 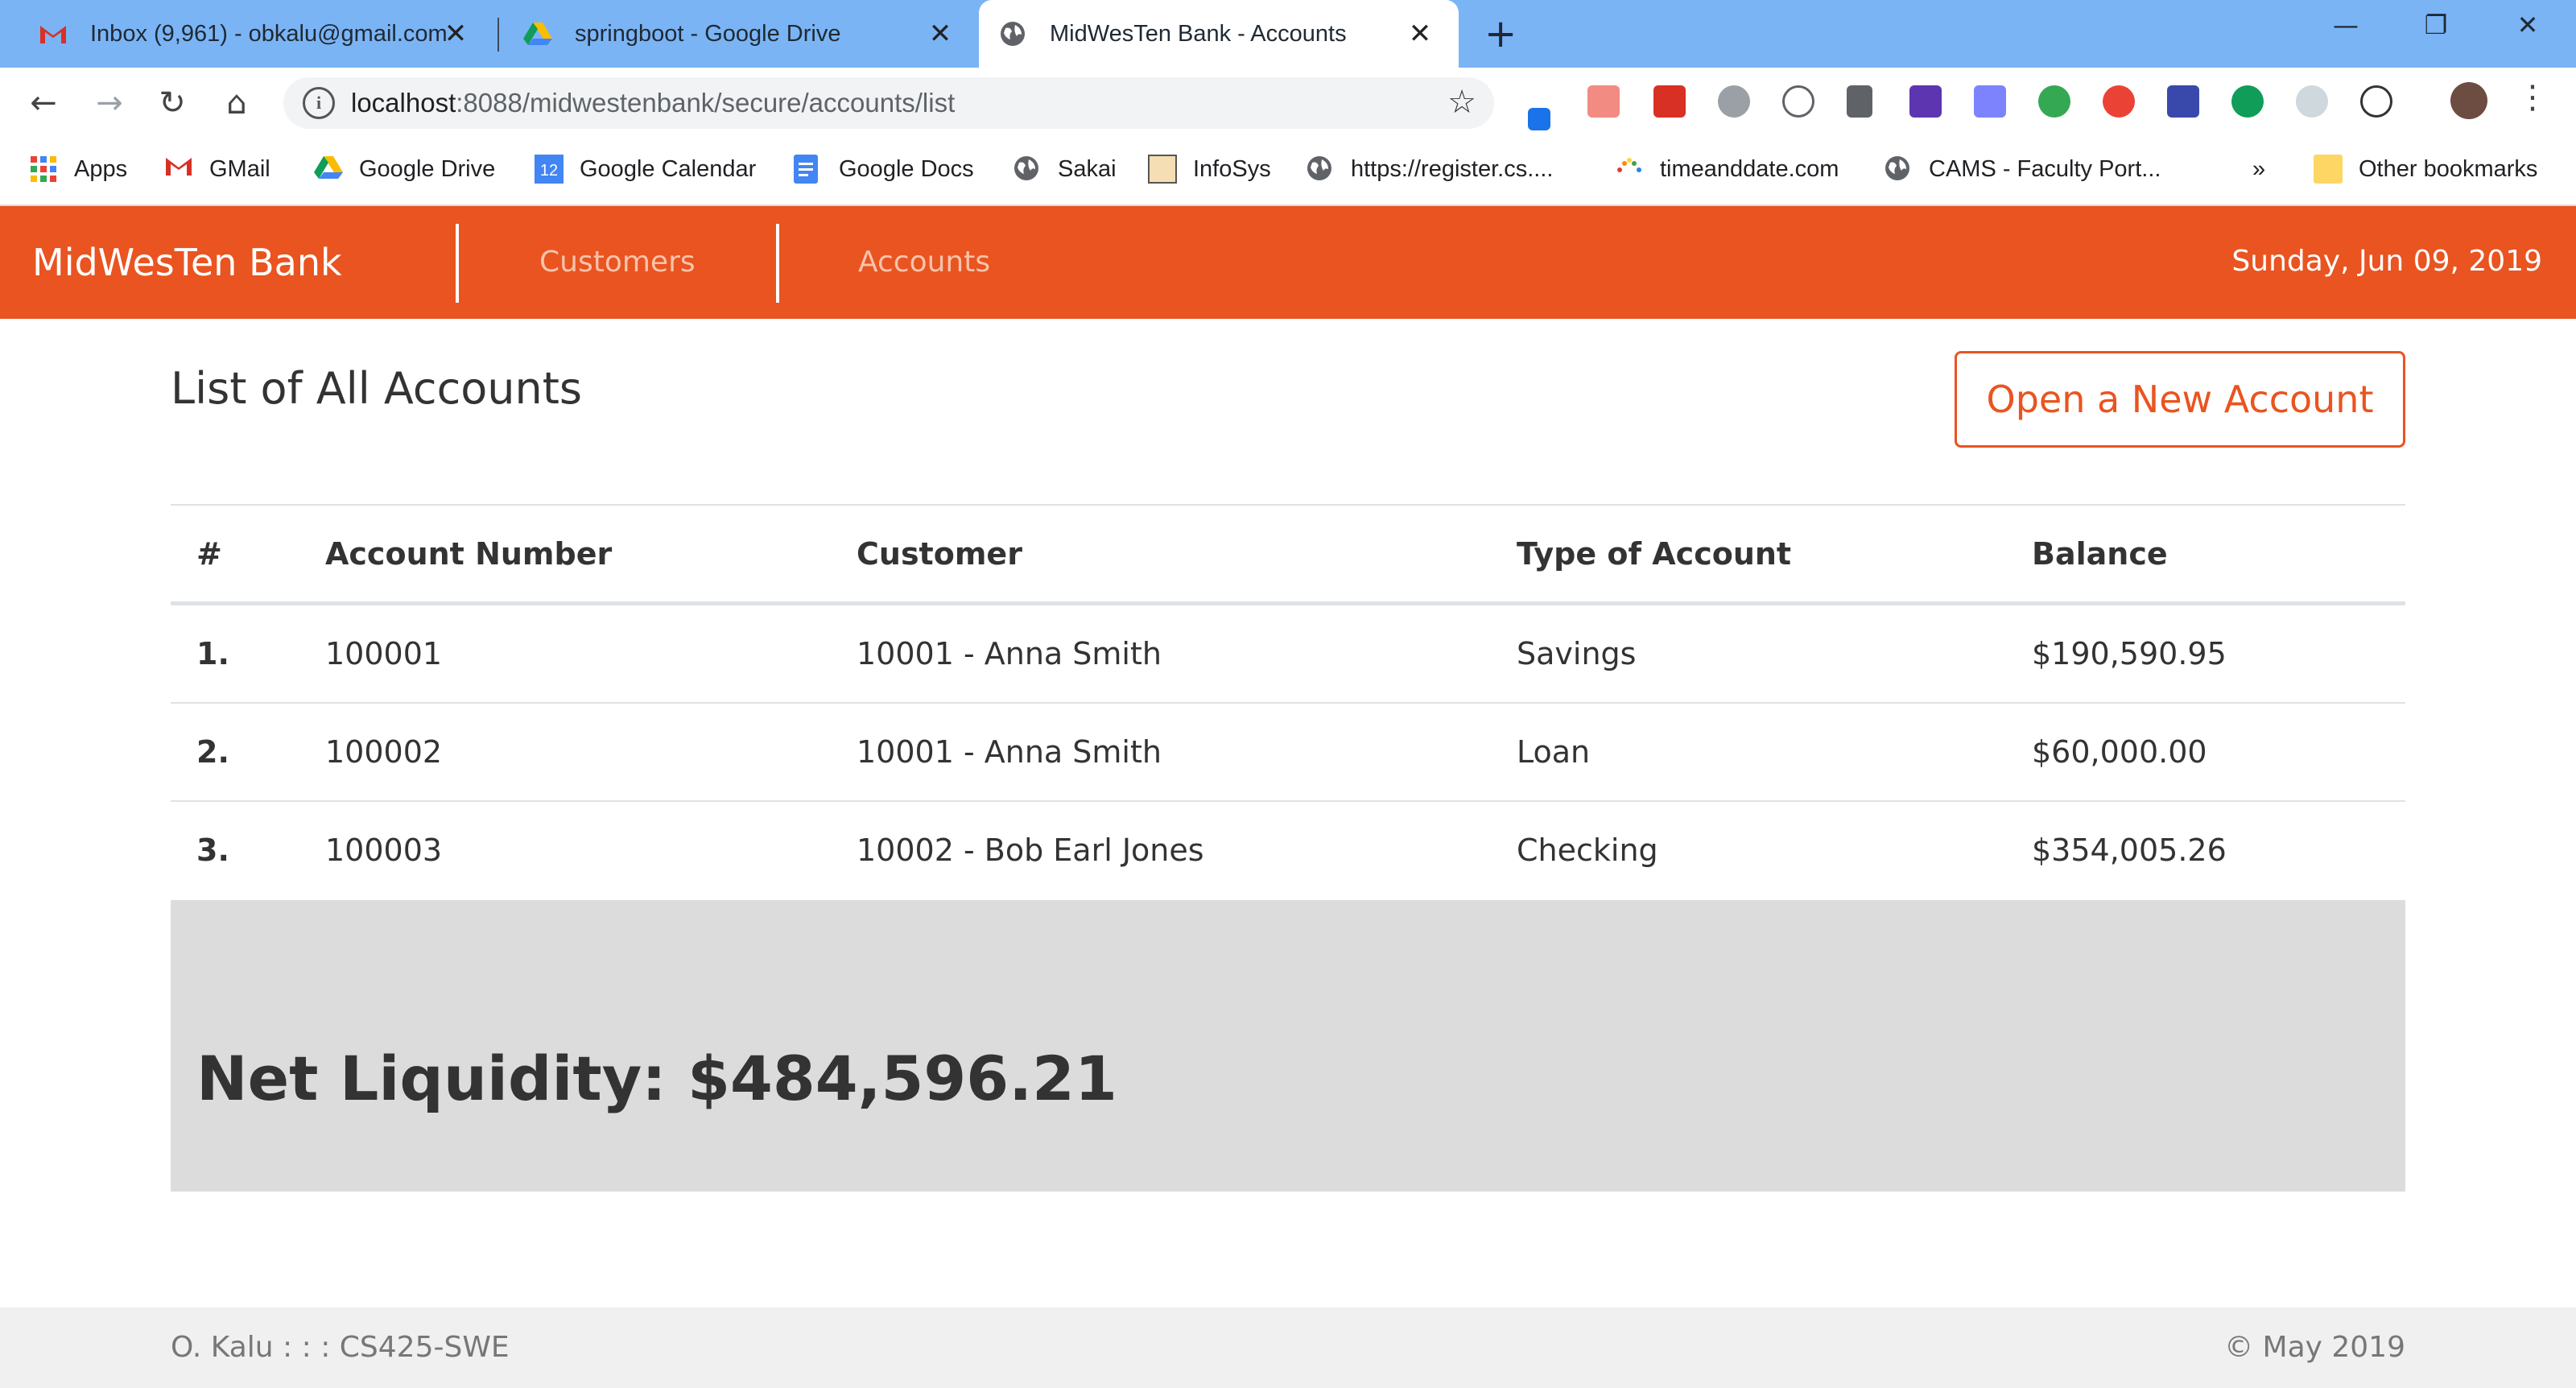 I want to click on page-footer: O. Kalu : : : CS425-SWE © May 2019, so click(x=1288, y=1347).